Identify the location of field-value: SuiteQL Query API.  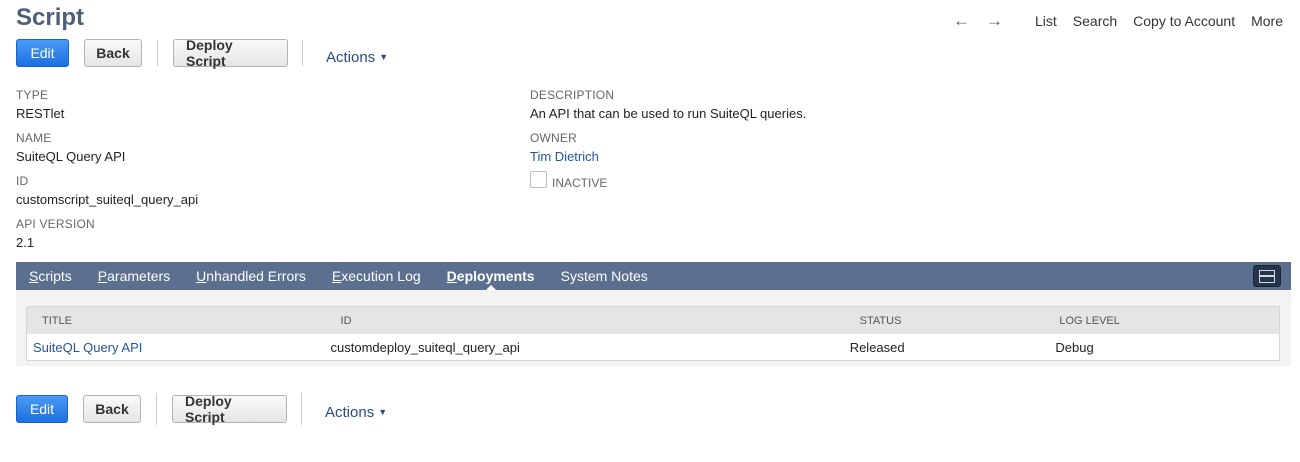
(71, 156).